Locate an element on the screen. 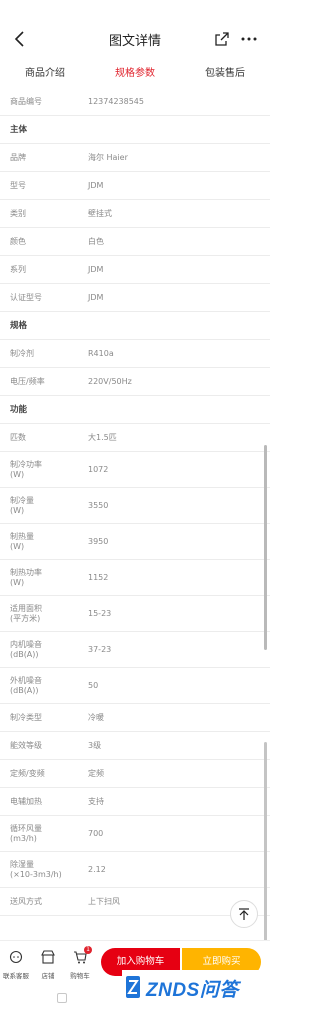  watermark: ZNDS问答 is located at coordinates (192, 988).